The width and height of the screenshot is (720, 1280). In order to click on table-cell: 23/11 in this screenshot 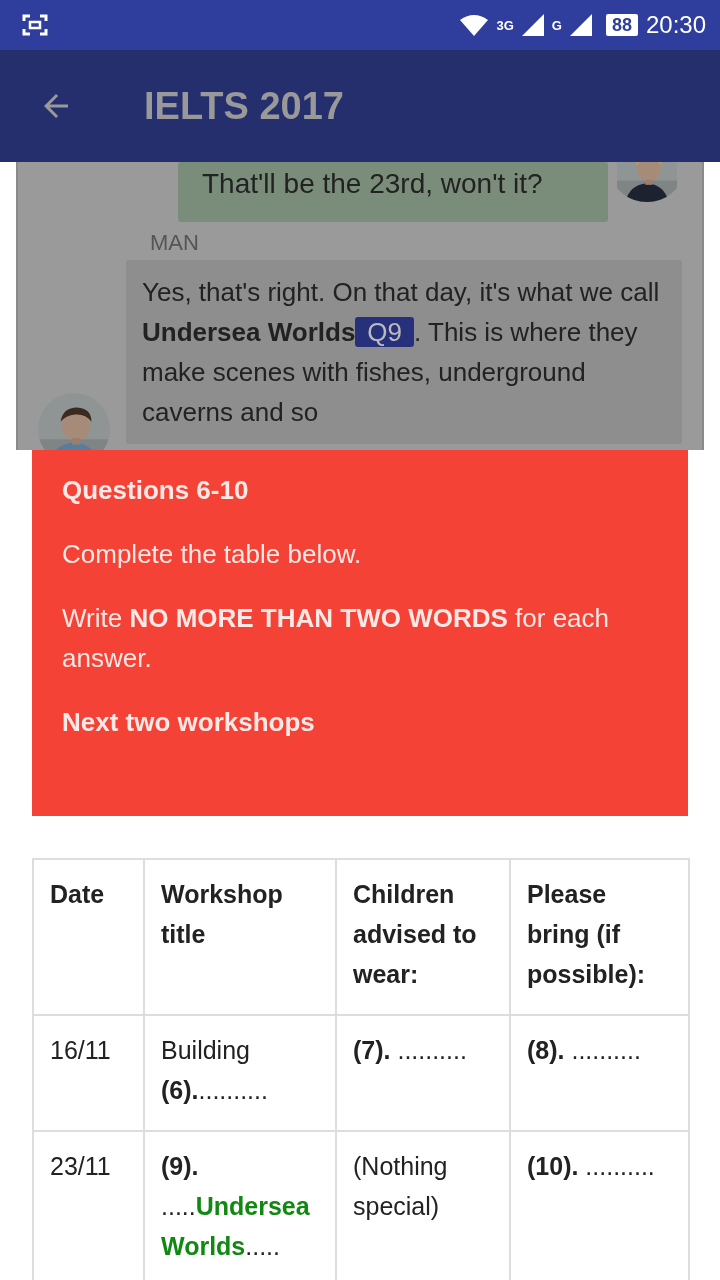, I will do `click(88, 1205)`.